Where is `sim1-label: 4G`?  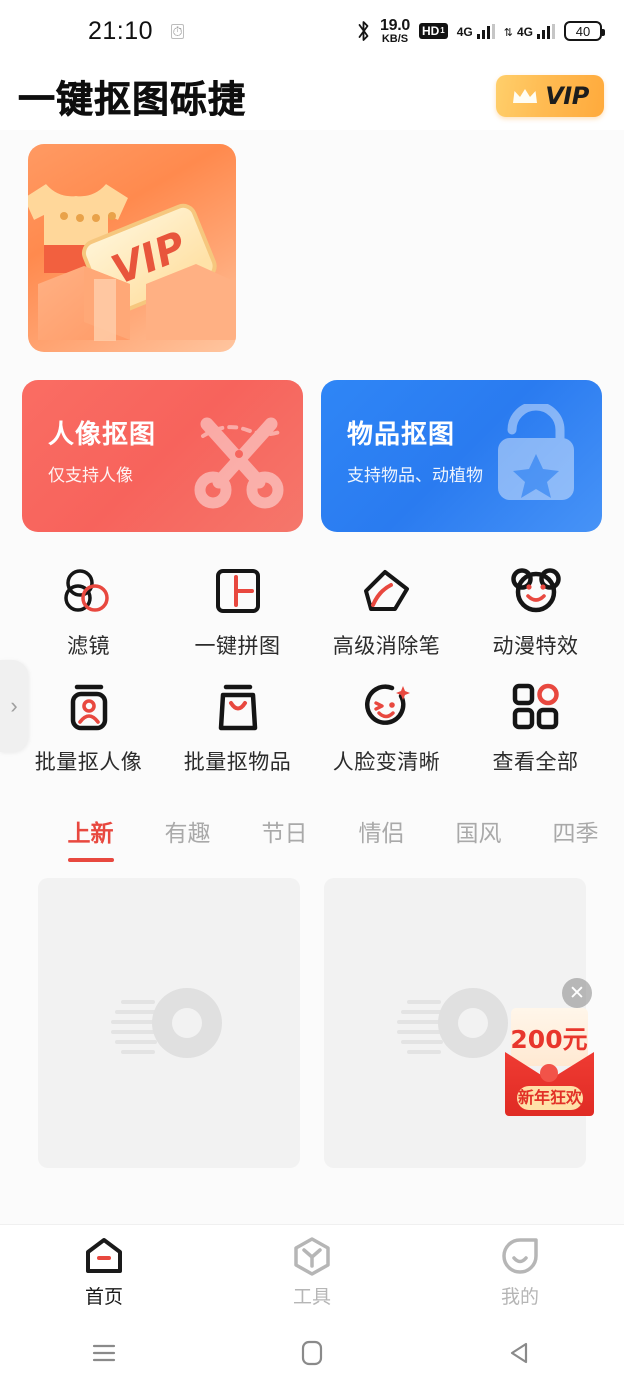
sim1-label: 4G is located at coordinates (464, 31).